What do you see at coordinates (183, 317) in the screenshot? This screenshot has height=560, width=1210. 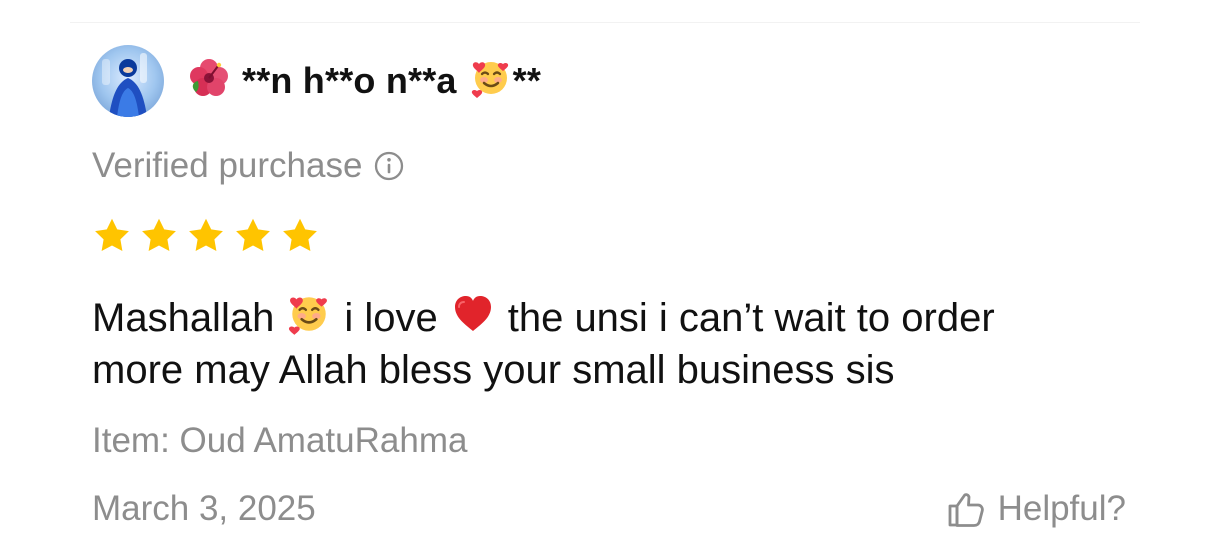 I see `review-text-part-1: Mashallah` at bounding box center [183, 317].